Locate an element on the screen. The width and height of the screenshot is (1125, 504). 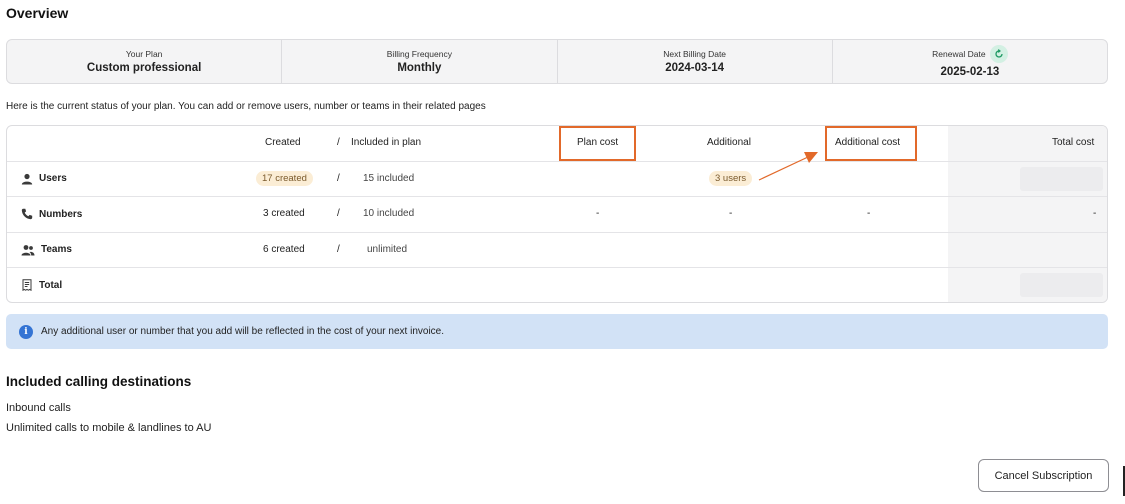
window-edge-divider is located at coordinates (1124, 481).